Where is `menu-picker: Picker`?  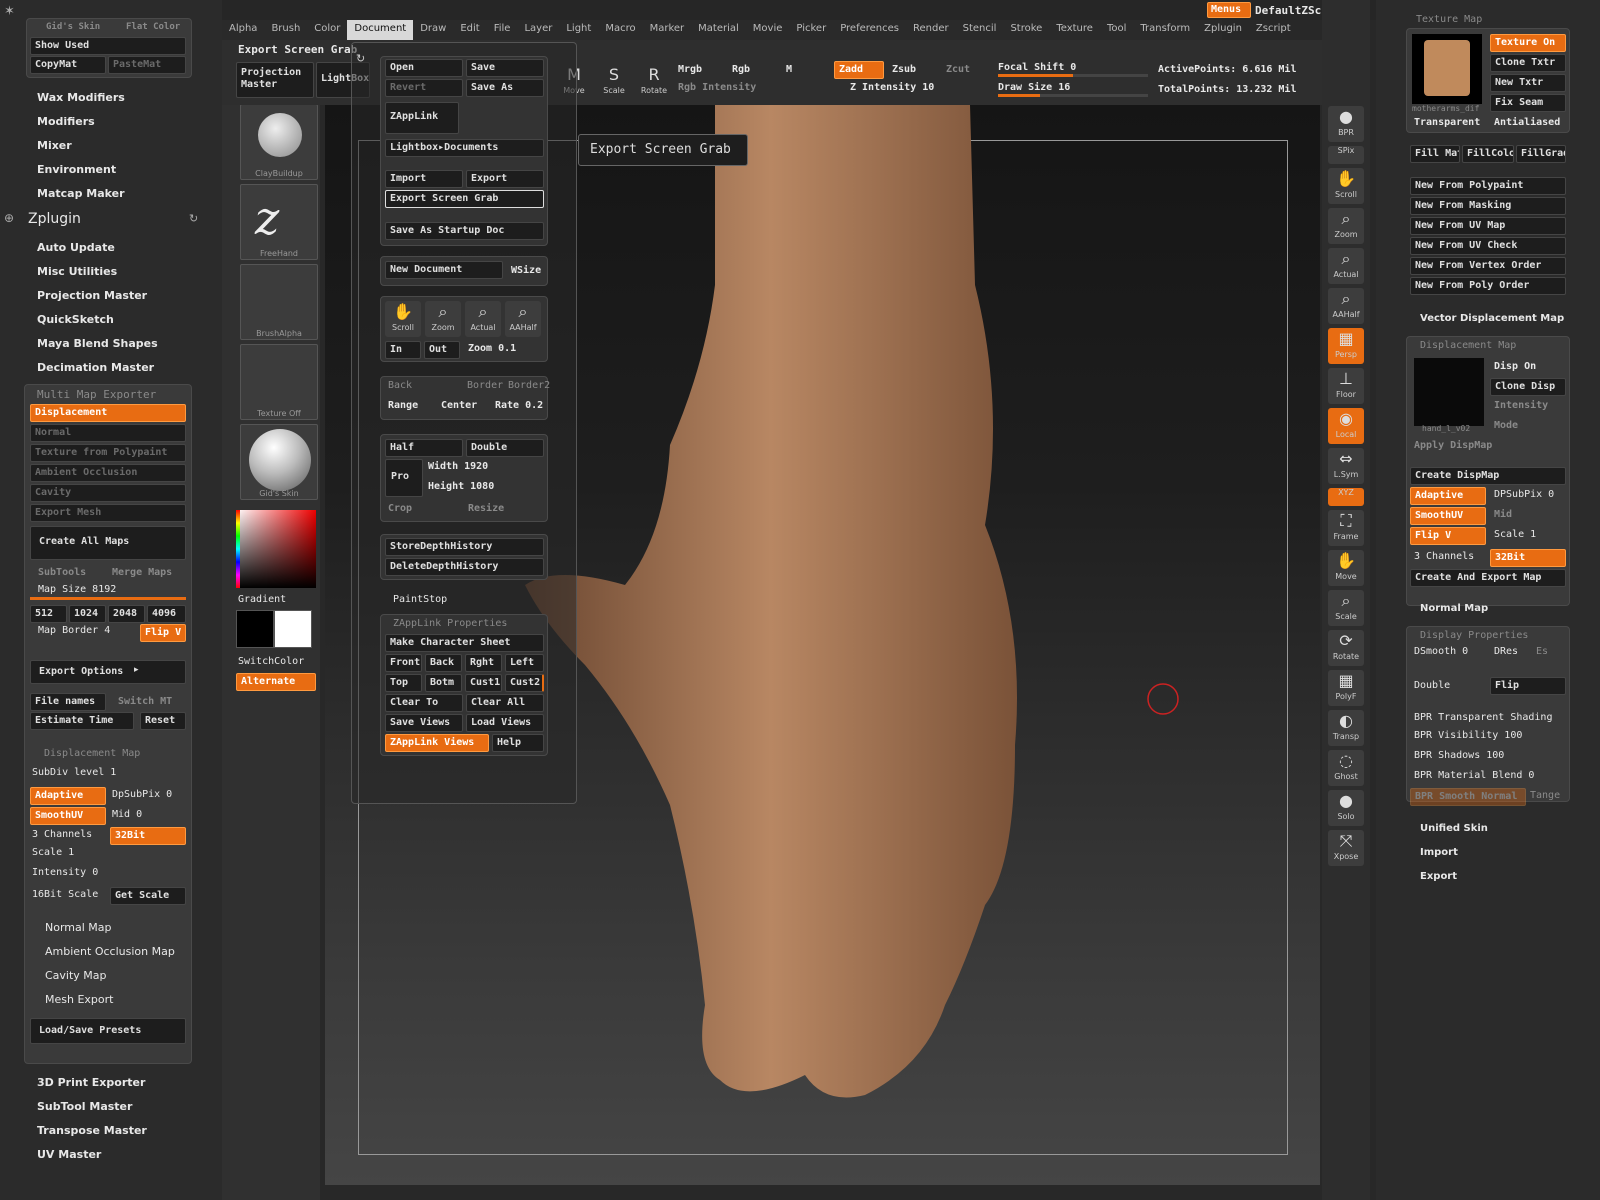 menu-picker: Picker is located at coordinates (811, 30).